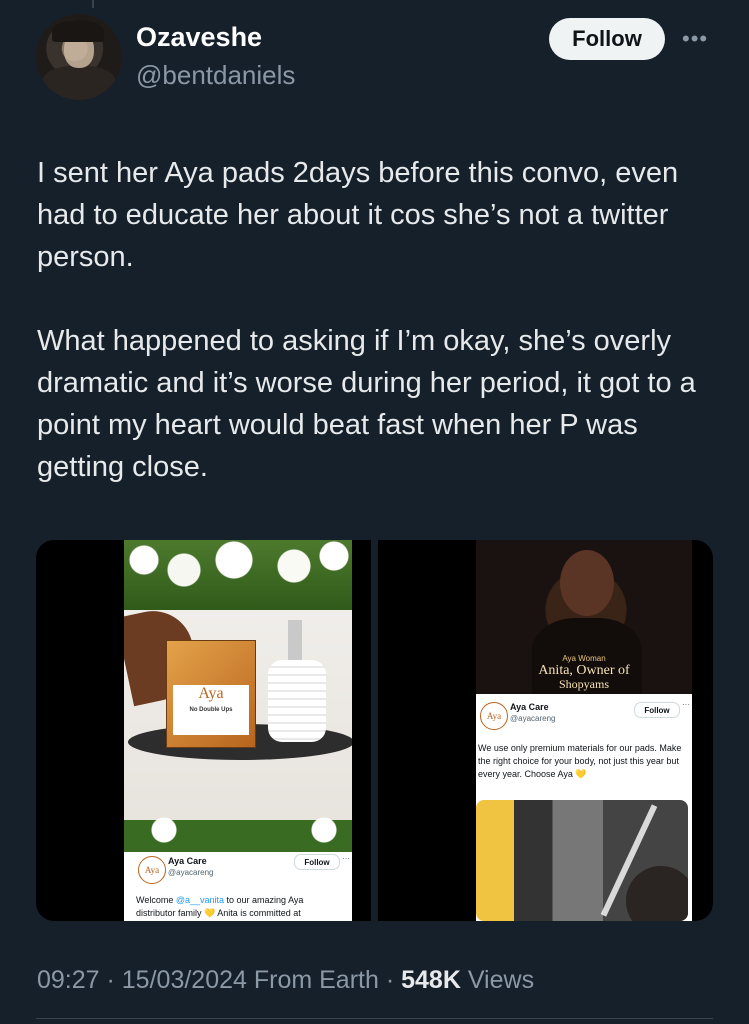 The height and width of the screenshot is (1024, 749). I want to click on flowers-bottom-decoration, so click(238, 831).